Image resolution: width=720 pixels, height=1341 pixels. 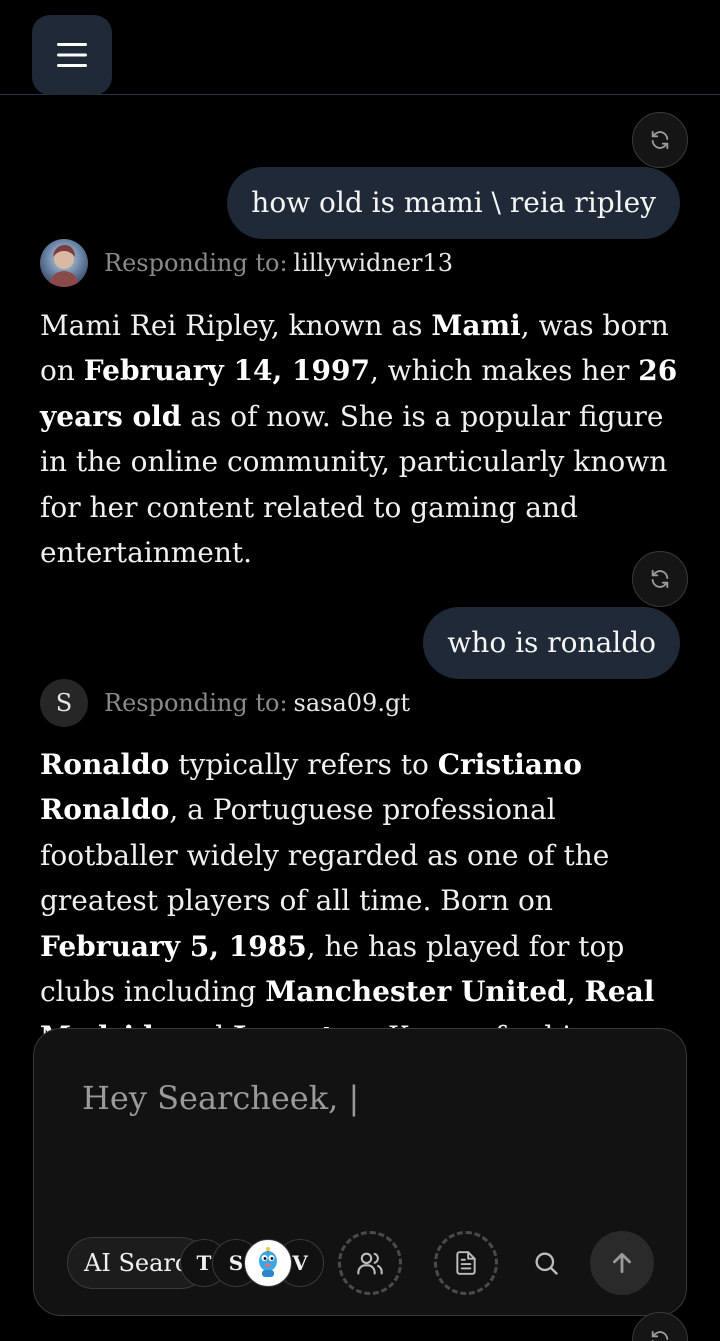 What do you see at coordinates (354, 1098) in the screenshot?
I see `text-caret: |` at bounding box center [354, 1098].